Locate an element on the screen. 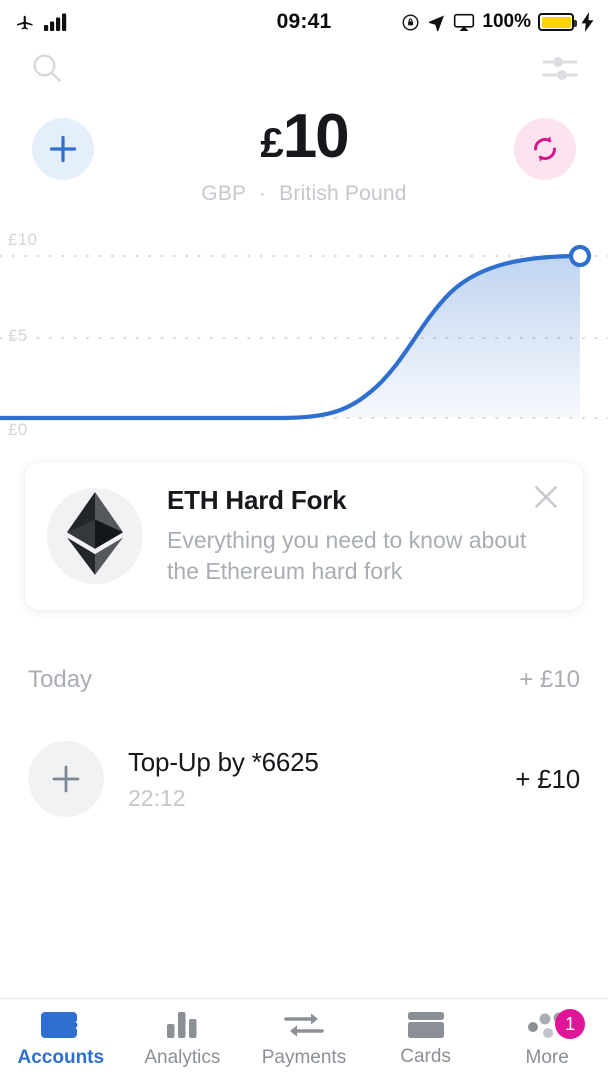 The width and height of the screenshot is (608, 1080). balance-header: £ 10 GBP · British Pound is located at coordinates (304, 164).